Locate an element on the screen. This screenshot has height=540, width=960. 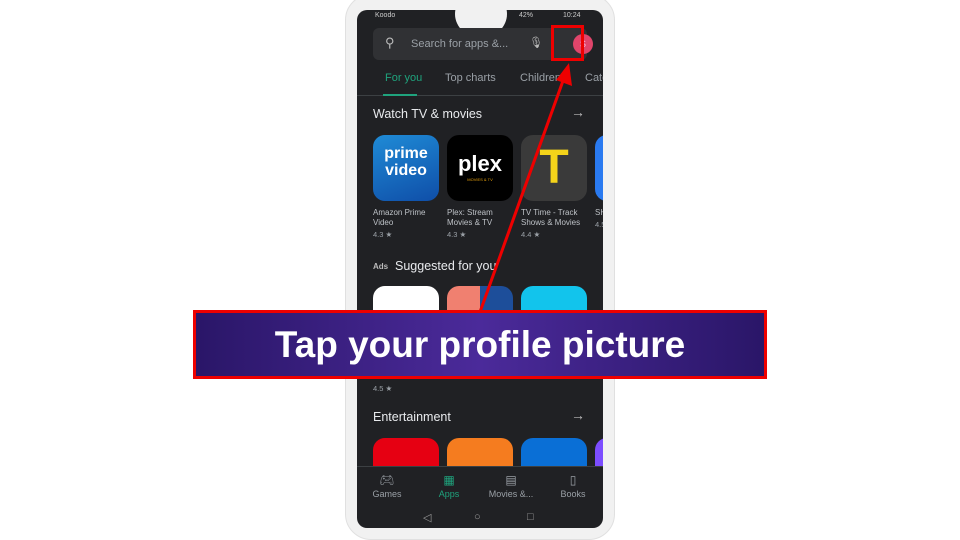
arrow-line is located at coordinates (522, 195).